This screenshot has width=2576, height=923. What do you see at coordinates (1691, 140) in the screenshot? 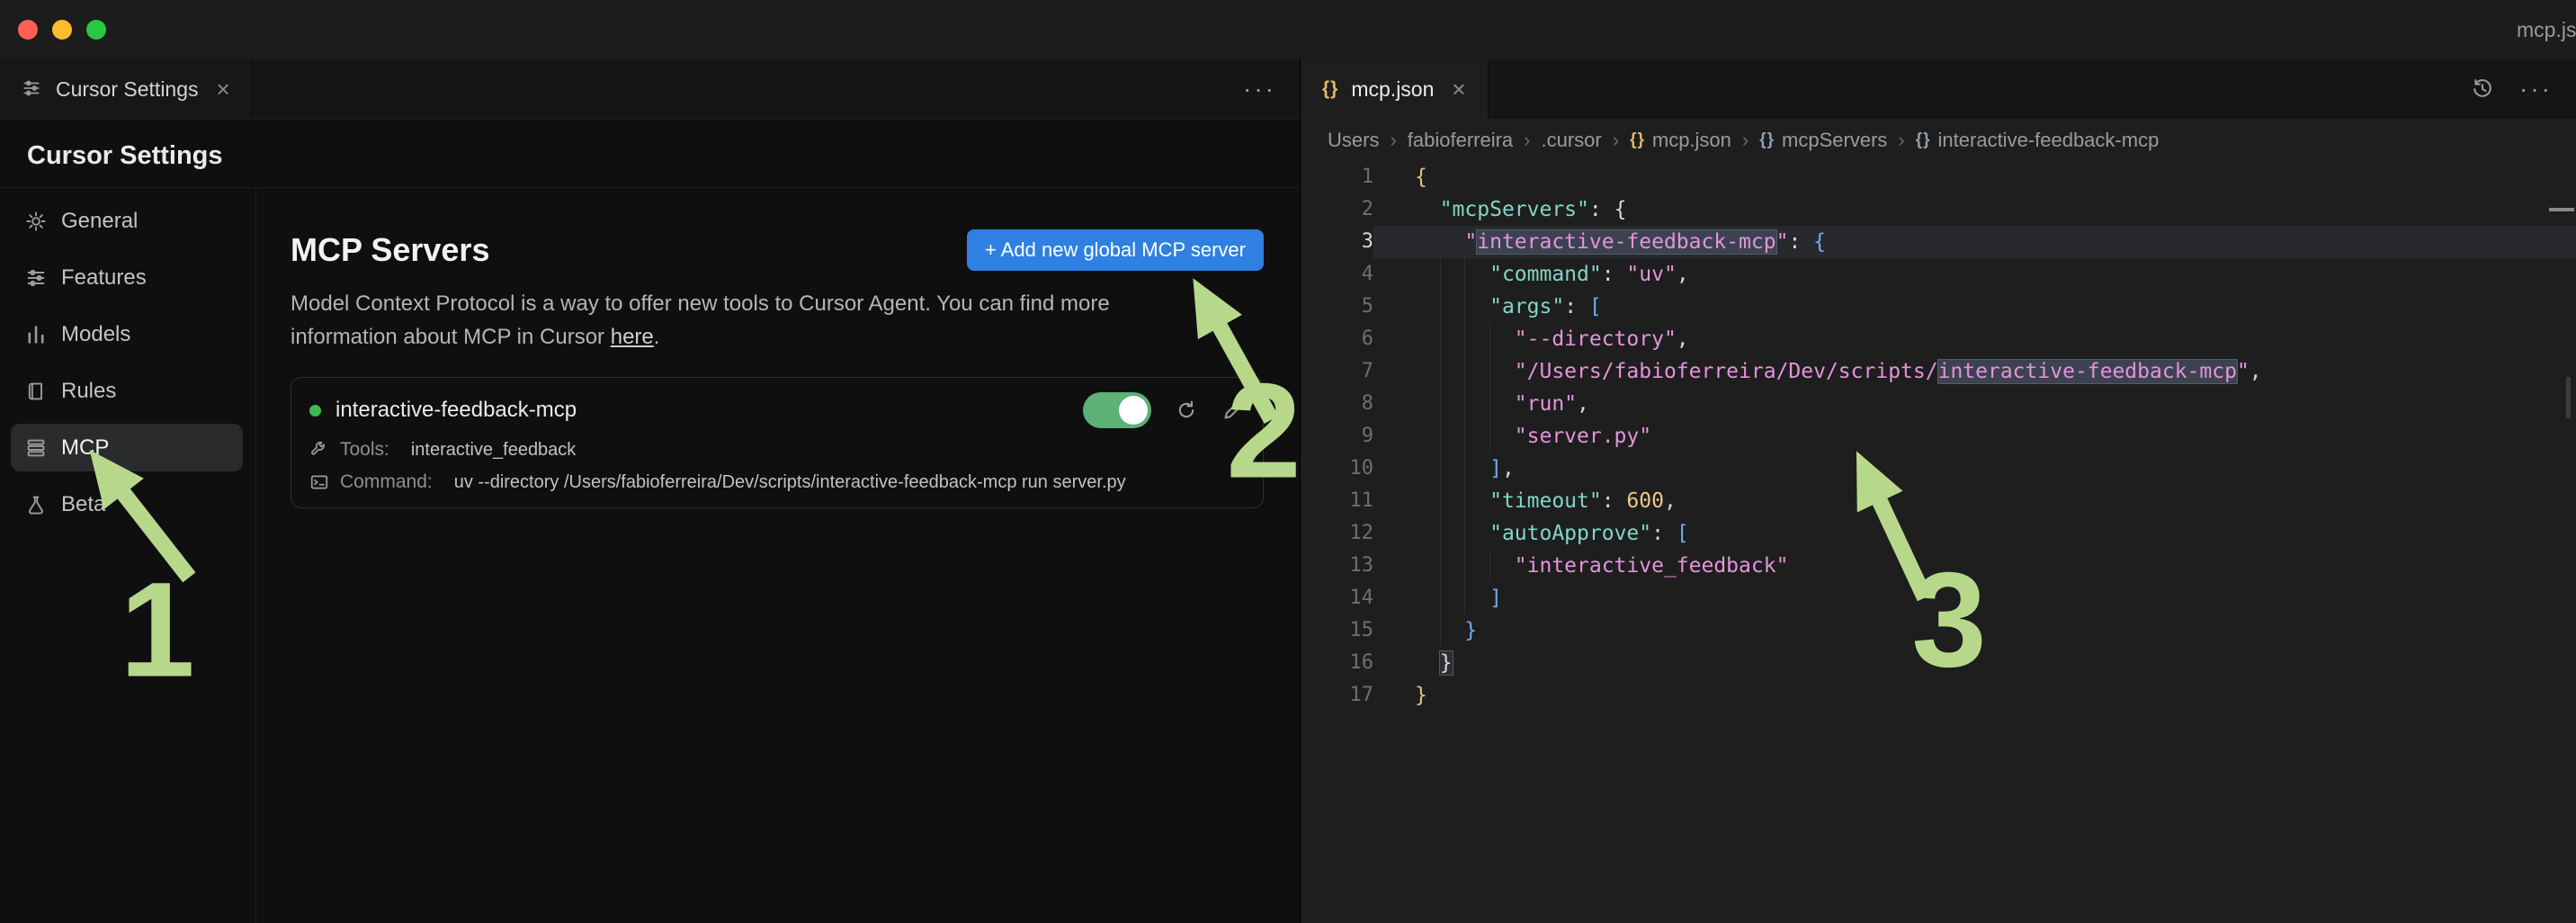
I see `breadcrumb-label: mcp.json` at bounding box center [1691, 140].